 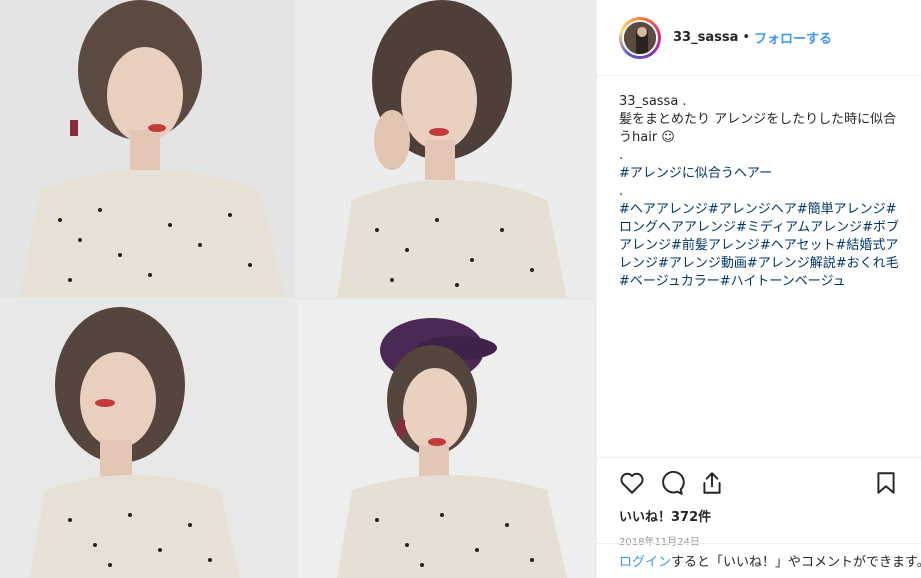 I want to click on caption-author: 33_sassa ., so click(x=764, y=102).